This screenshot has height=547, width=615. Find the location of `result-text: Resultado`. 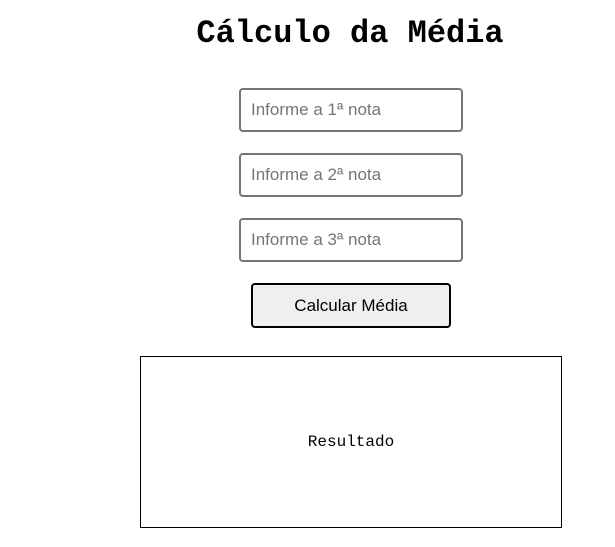

result-text: Resultado is located at coordinates (351, 442).